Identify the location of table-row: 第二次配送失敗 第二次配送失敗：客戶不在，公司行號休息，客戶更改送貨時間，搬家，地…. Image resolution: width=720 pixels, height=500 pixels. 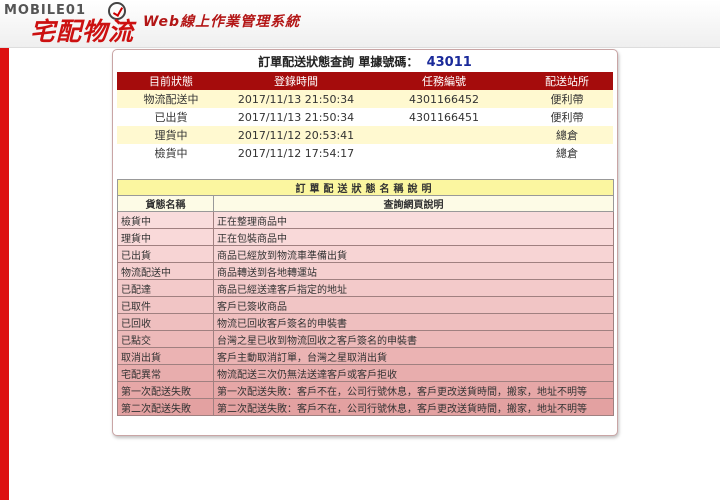
(365, 407).